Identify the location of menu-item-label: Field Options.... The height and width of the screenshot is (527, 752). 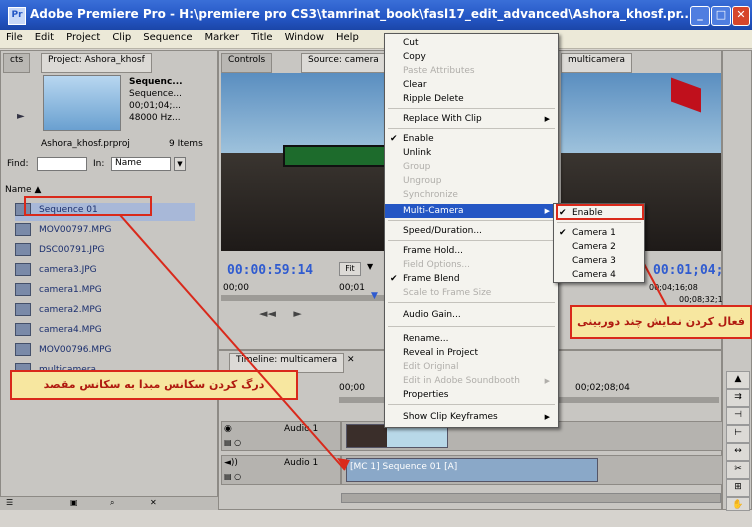
(436, 265).